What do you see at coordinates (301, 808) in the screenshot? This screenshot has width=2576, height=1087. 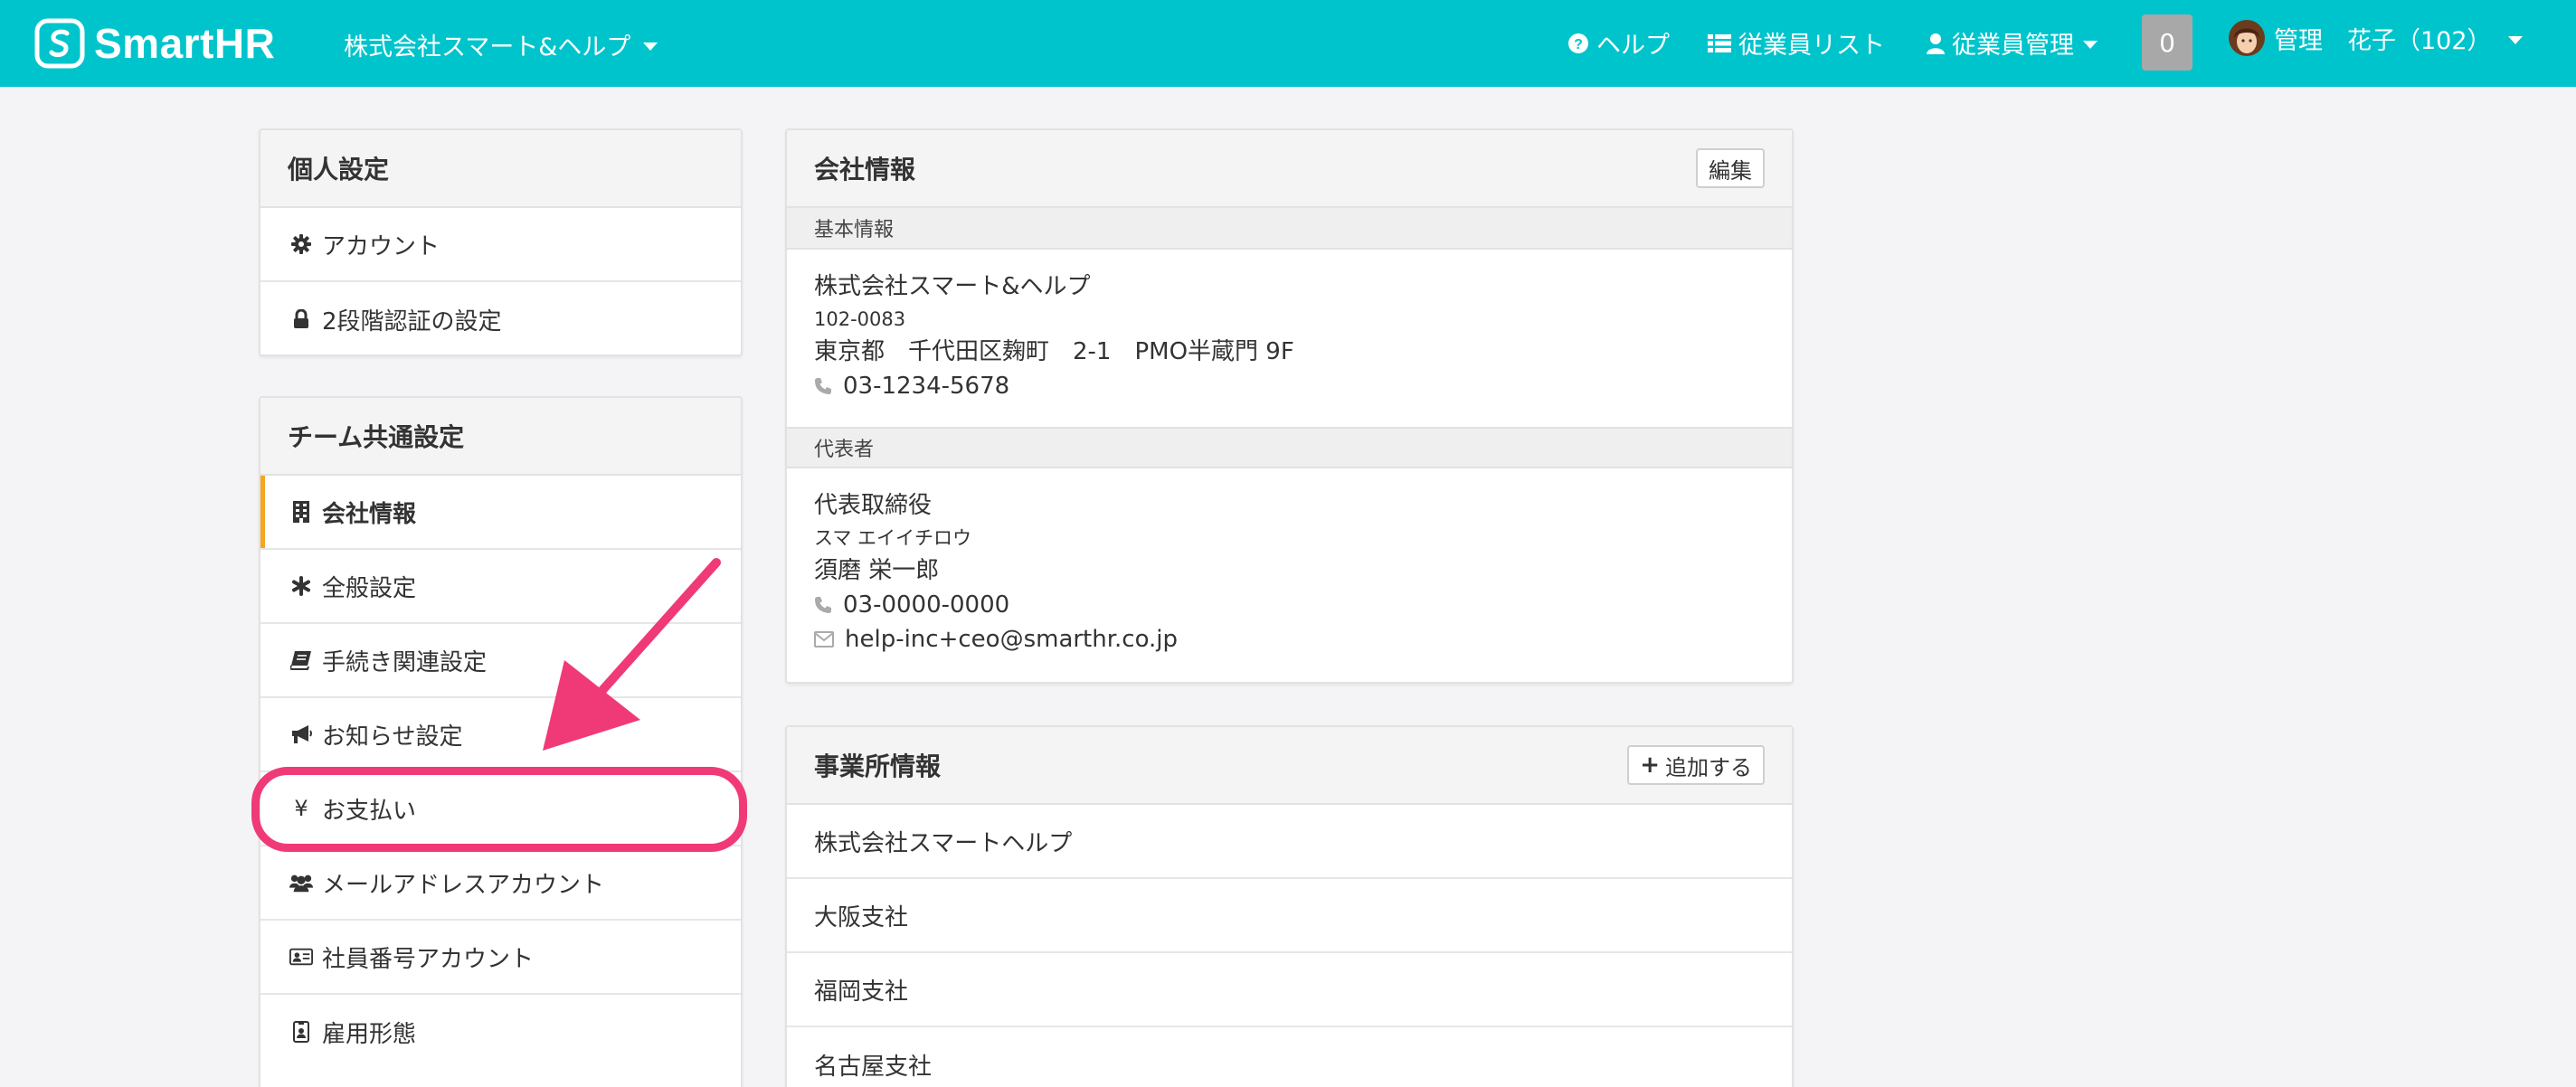 I see `yen-icon: ¥` at bounding box center [301, 808].